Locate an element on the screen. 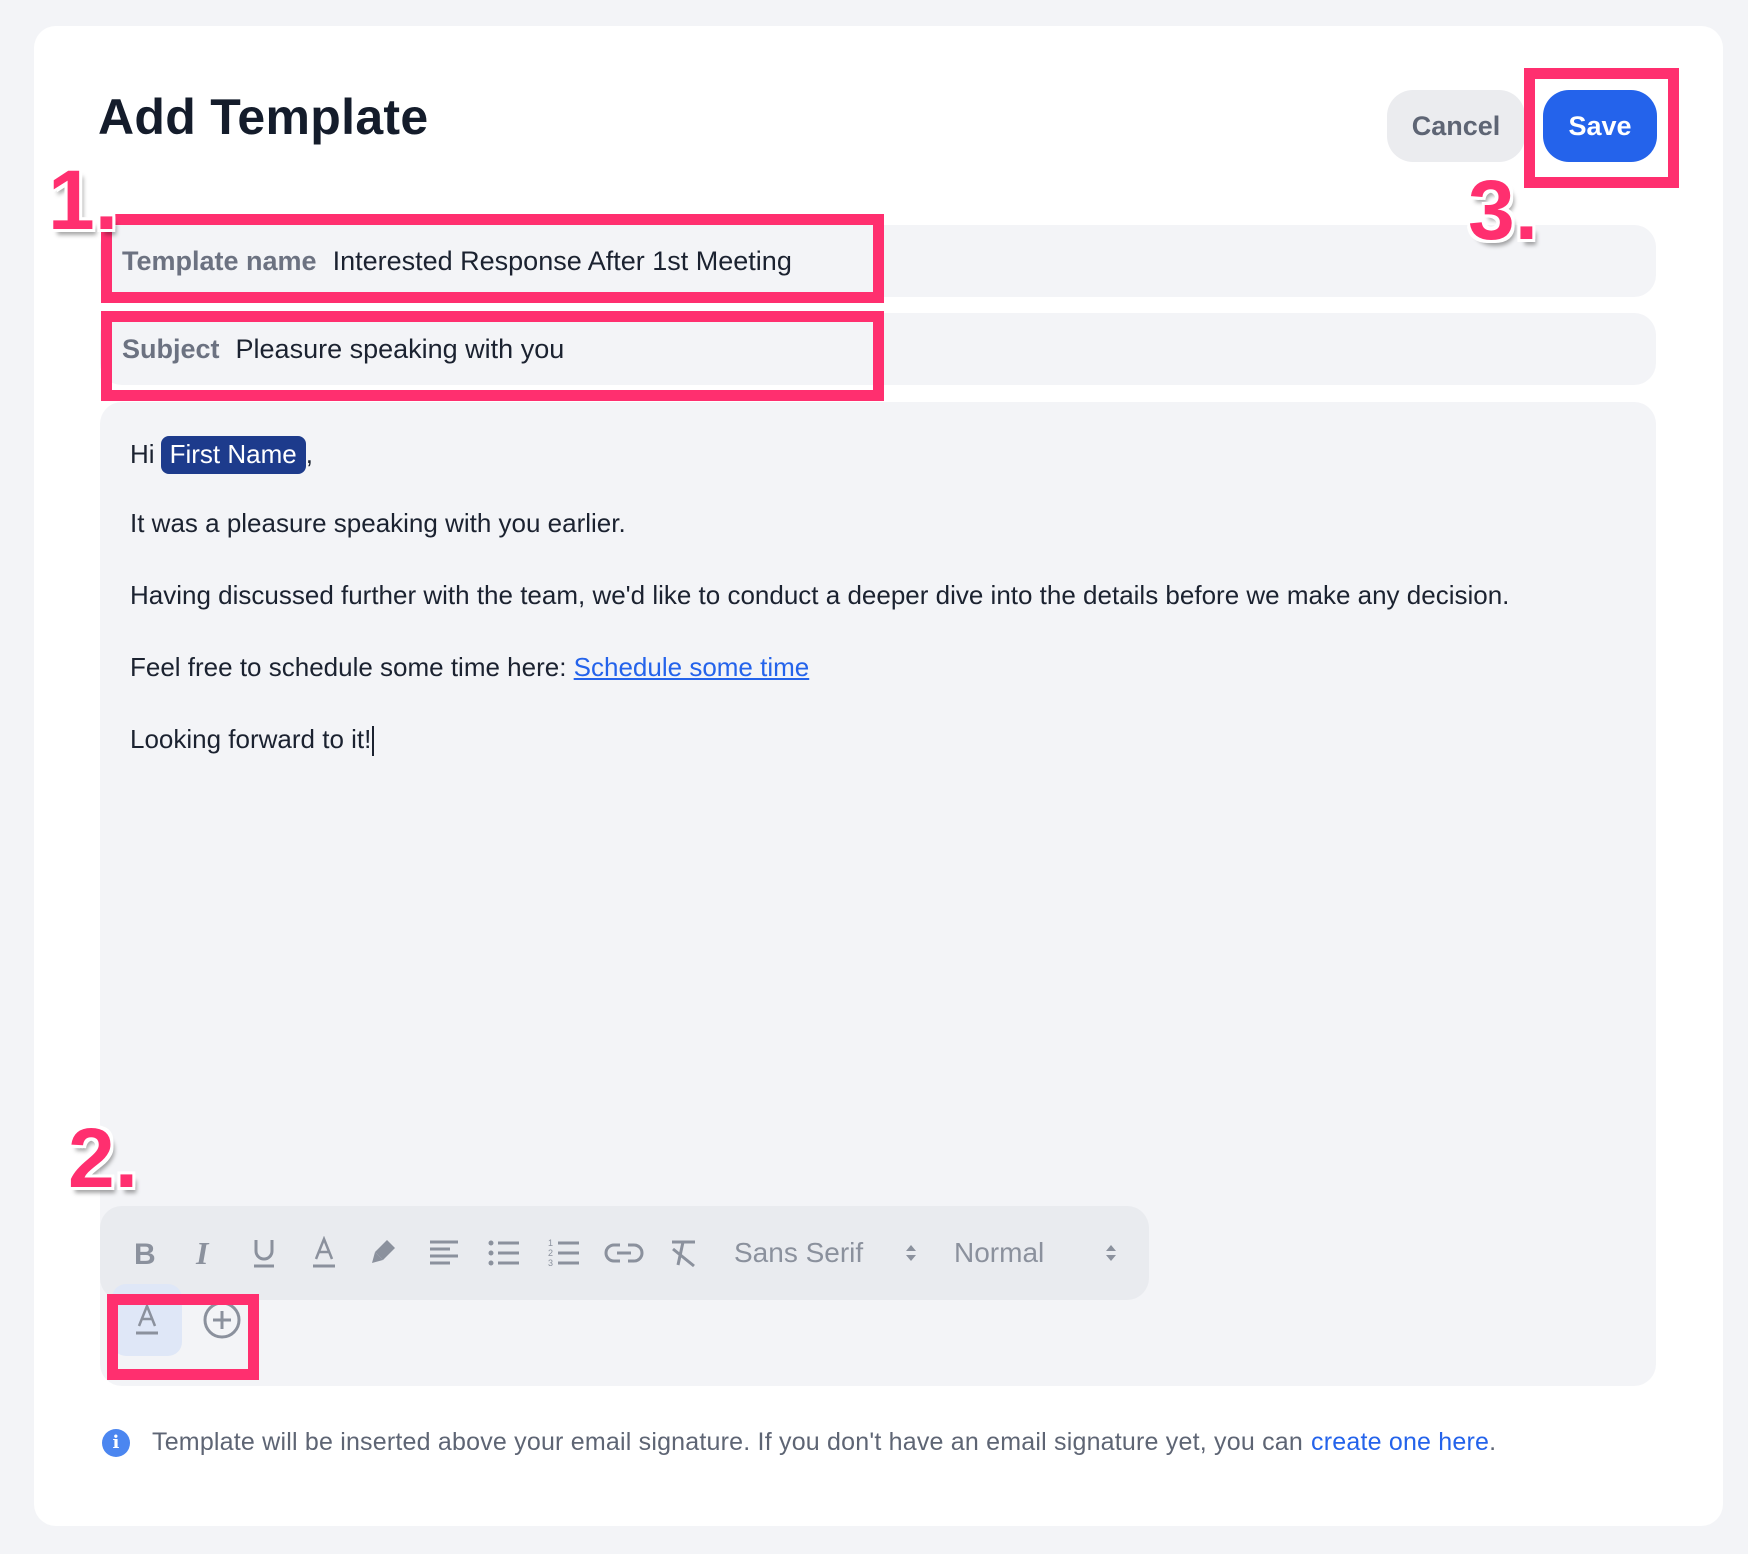 This screenshot has height=1554, width=1748. link-icon is located at coordinates (624, 1253).